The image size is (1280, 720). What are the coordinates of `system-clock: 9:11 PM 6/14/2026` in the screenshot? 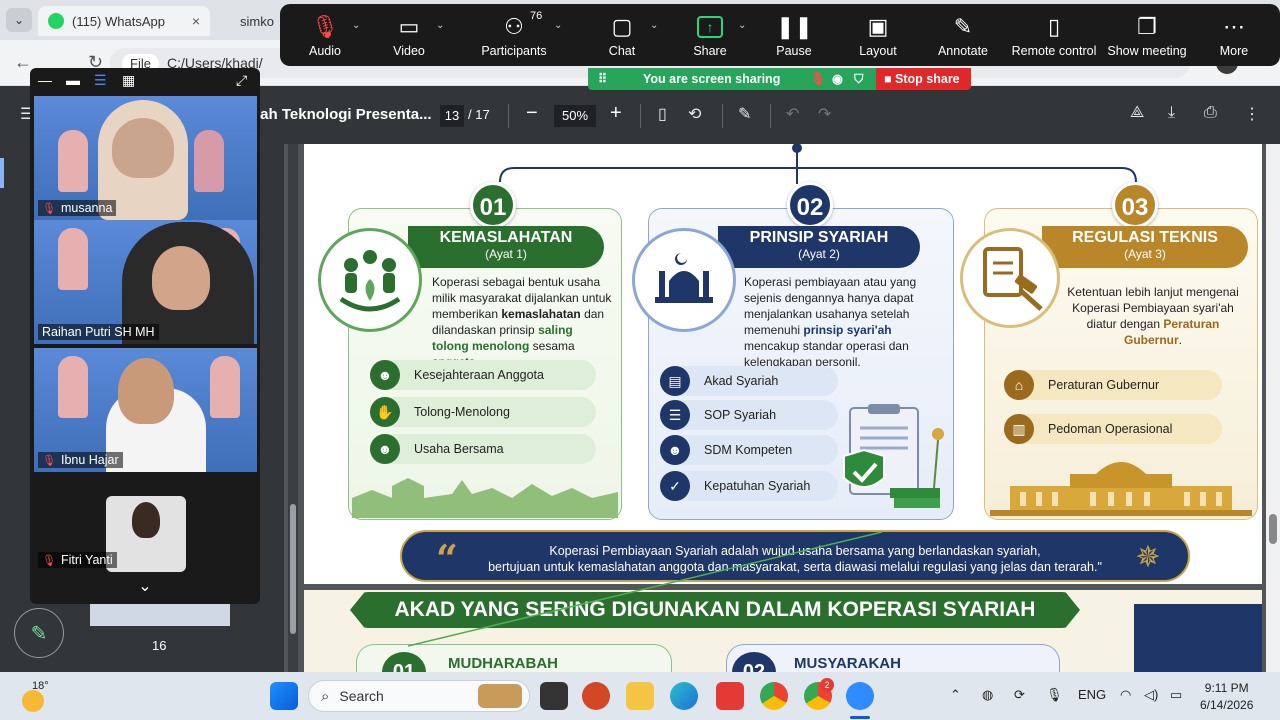 It's located at (1226, 697).